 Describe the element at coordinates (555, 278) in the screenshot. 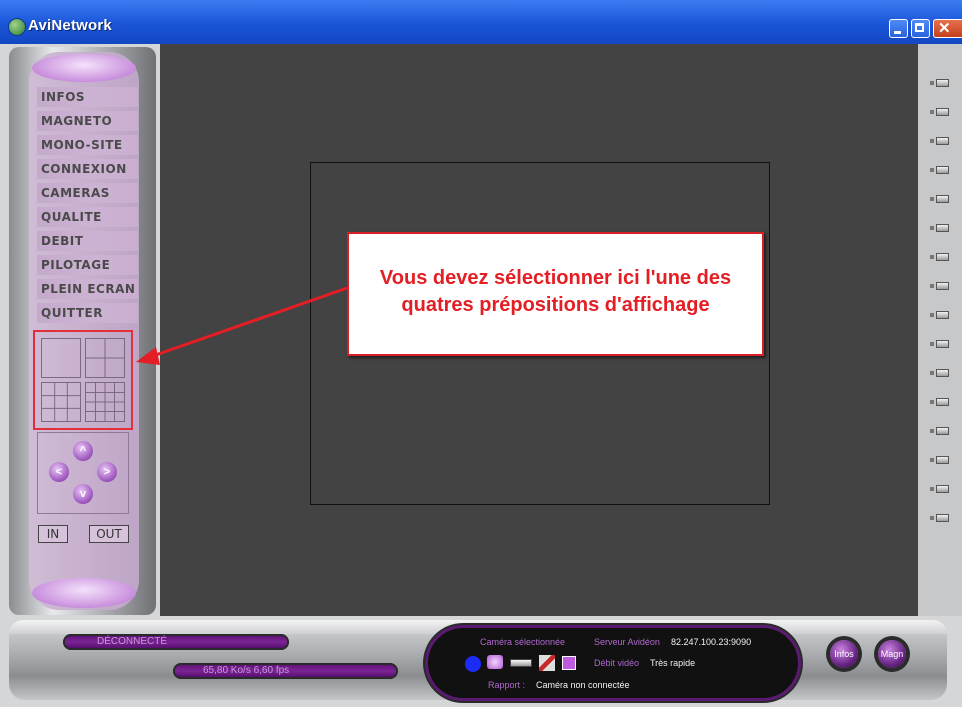

I see `callout-line-1: Vous devez sélectionner ici l'une des` at that location.